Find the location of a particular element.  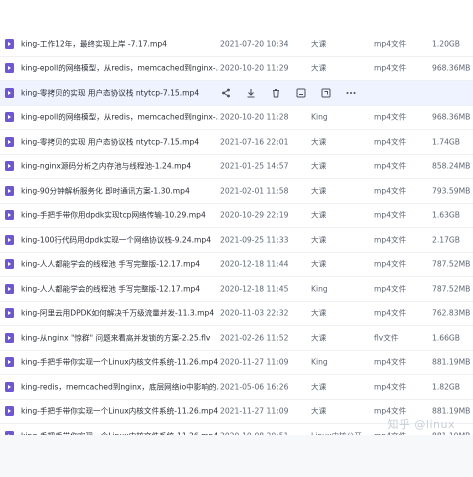

file-date: 2021-02-26 11:52 is located at coordinates (254, 338).